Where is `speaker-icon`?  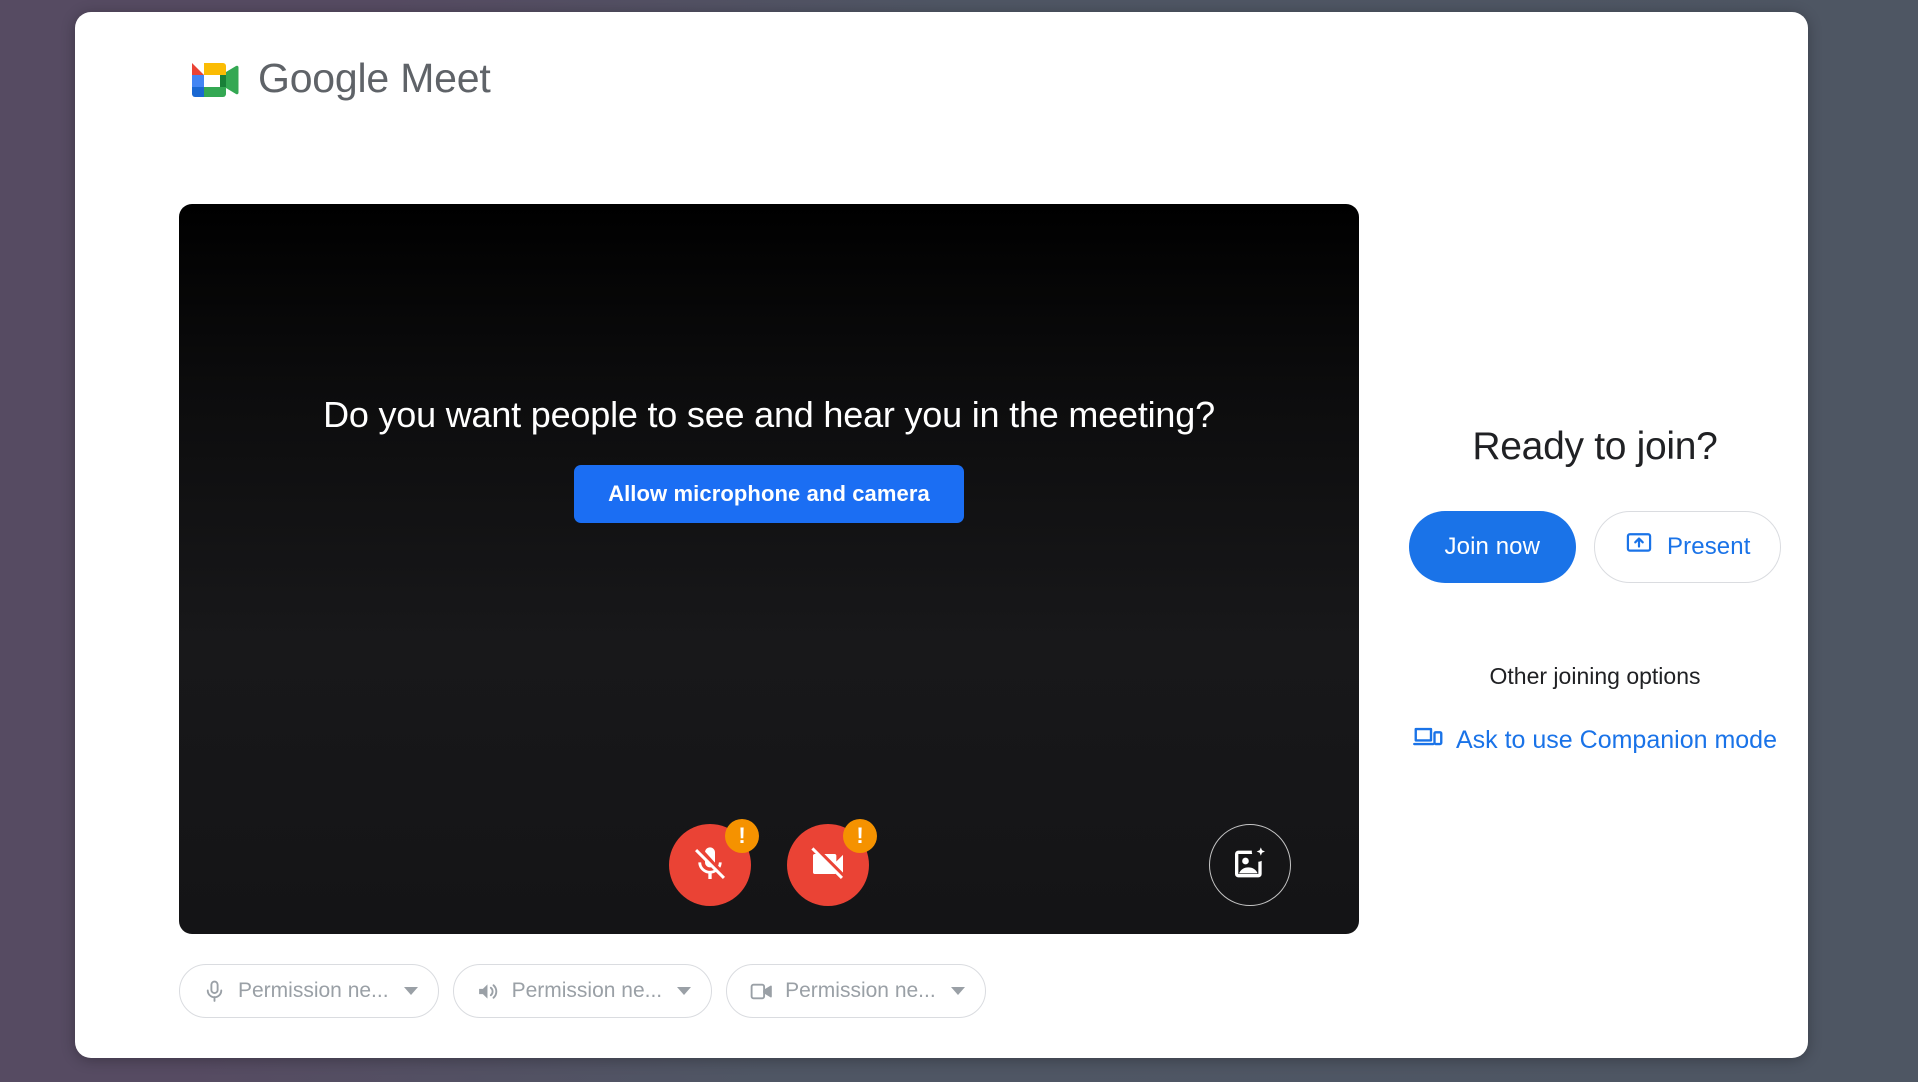 speaker-icon is located at coordinates (488, 991).